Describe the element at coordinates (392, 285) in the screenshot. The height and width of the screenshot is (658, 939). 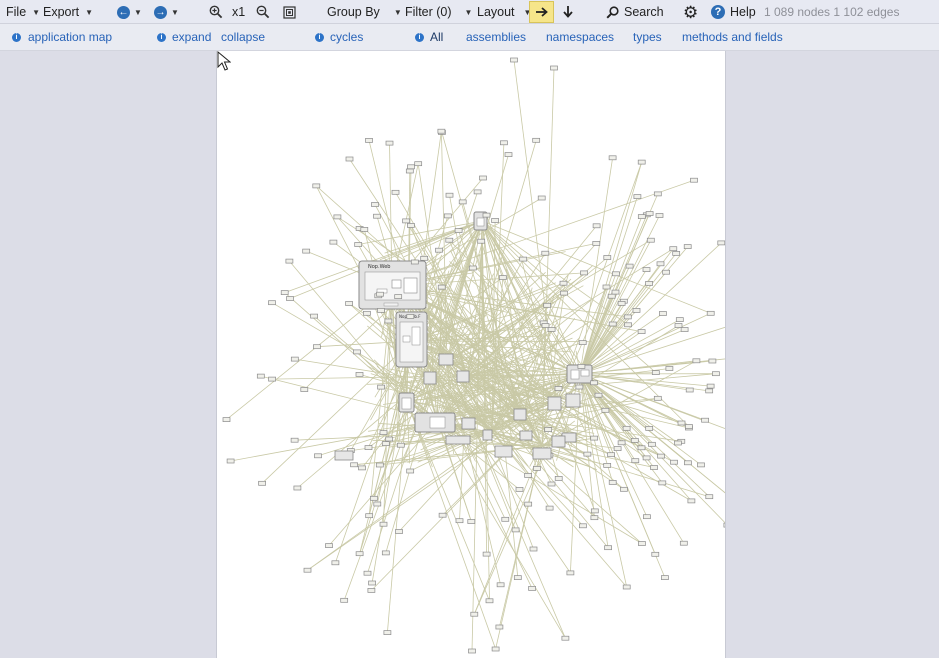
I see `graph-group-nop-web: Nop.Web` at that location.